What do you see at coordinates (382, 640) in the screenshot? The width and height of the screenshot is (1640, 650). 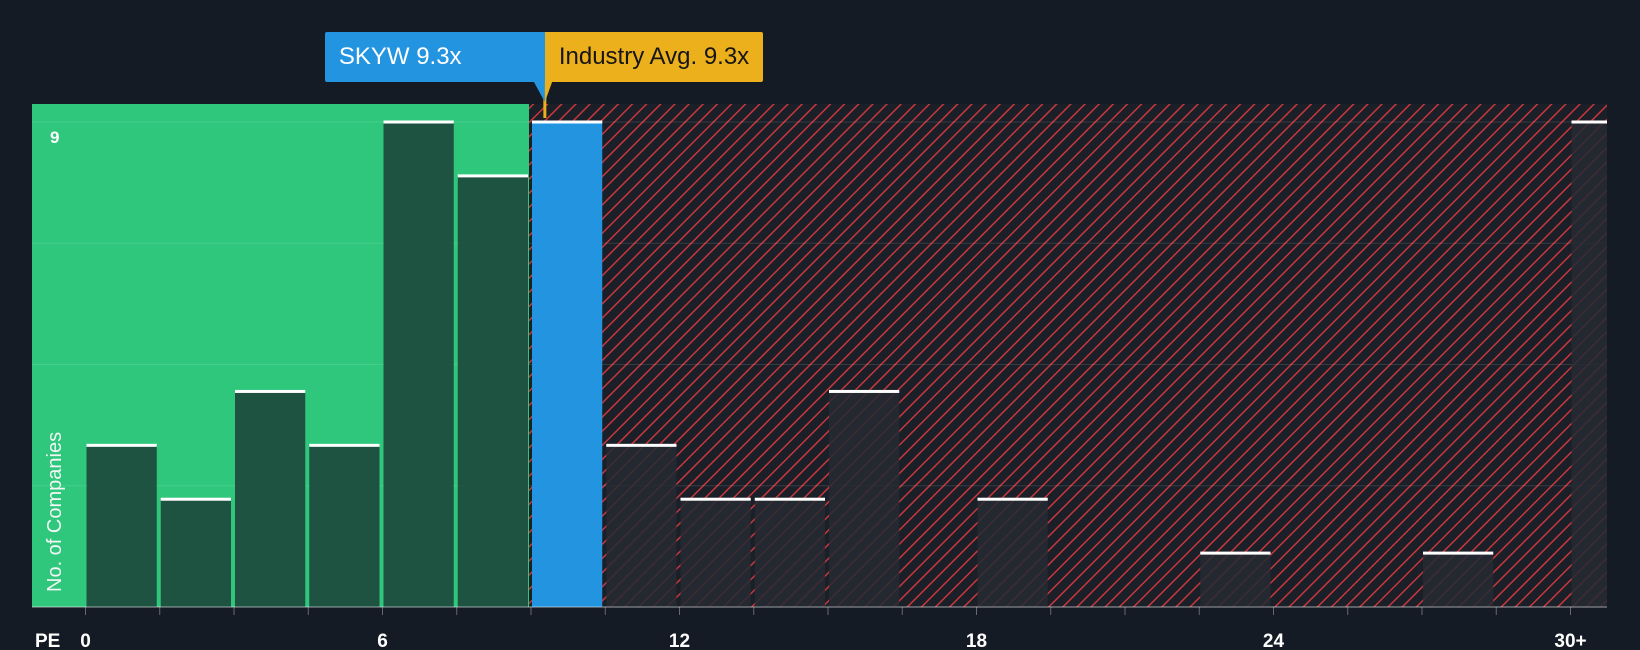 I see `x-tick-label: 6` at bounding box center [382, 640].